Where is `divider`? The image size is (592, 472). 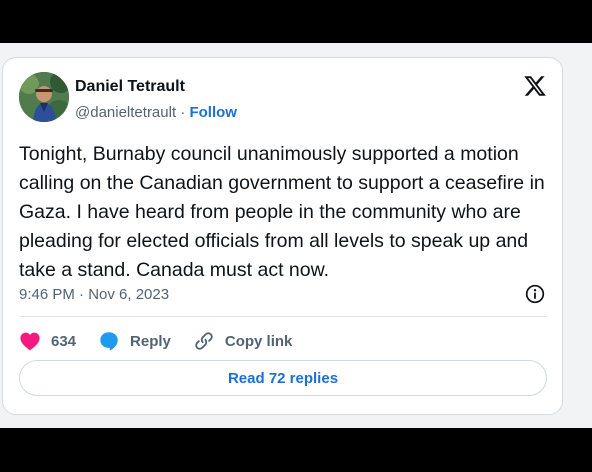
divider is located at coordinates (283, 316).